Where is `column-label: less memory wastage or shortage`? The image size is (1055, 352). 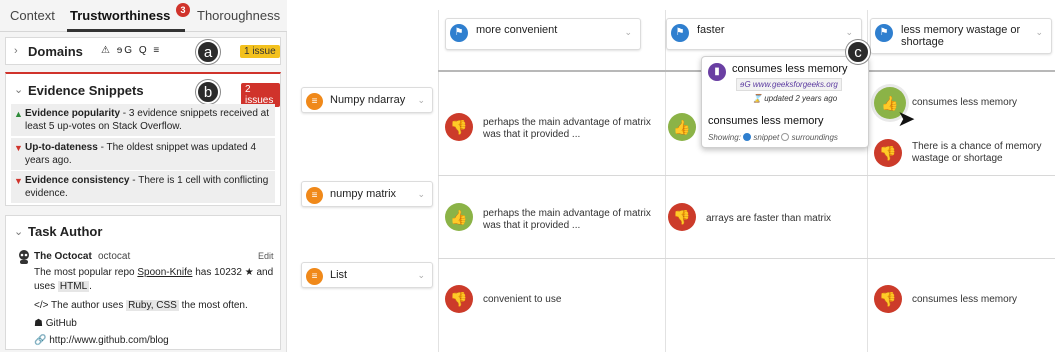 column-label: less memory wastage or shortage is located at coordinates (961, 36).